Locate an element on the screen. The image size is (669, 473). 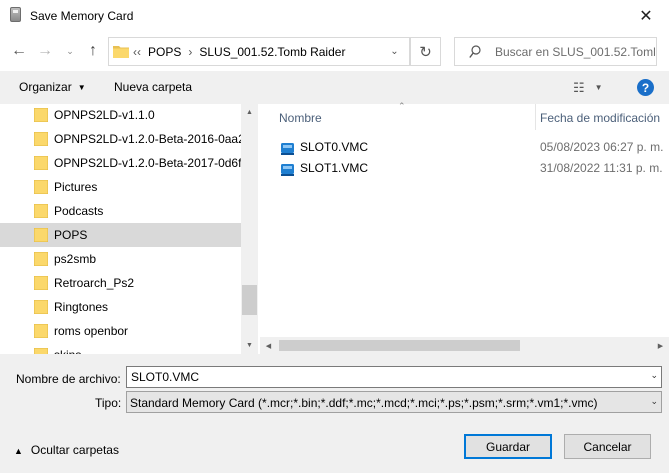
filename-combobox: ⌄ is located at coordinates (394, 377).